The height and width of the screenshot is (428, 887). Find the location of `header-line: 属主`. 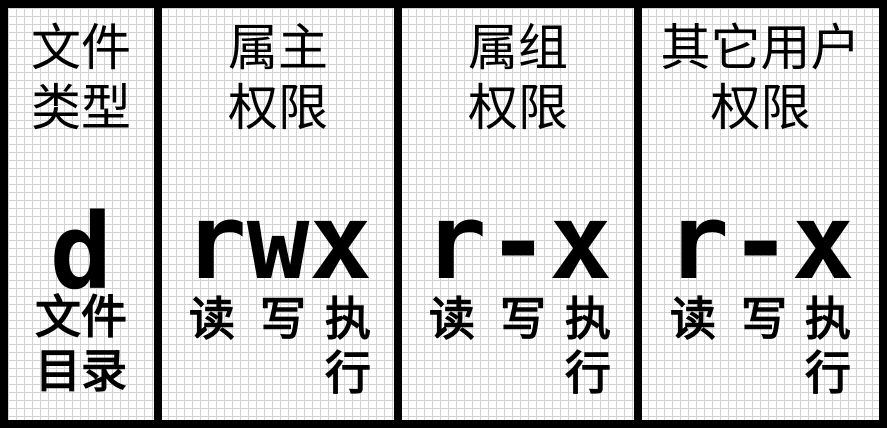

header-line: 属主 is located at coordinates (278, 48).